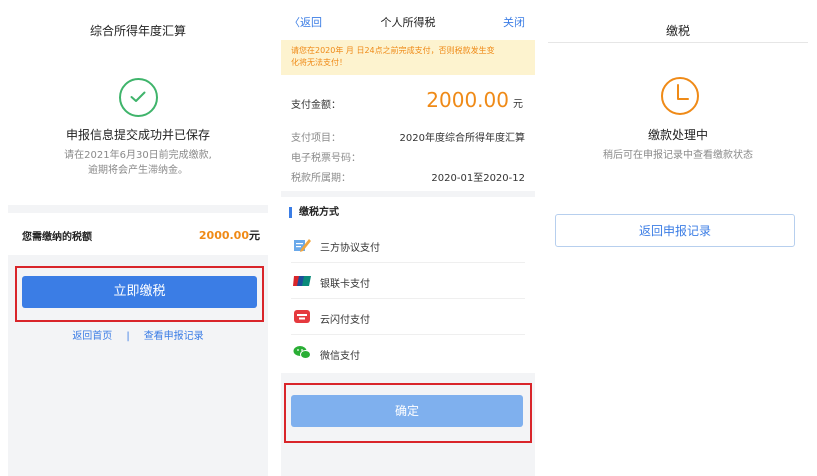 This screenshot has width=817, height=476. Describe the element at coordinates (350, 248) in the screenshot. I see `method-label: 三方协议支付` at that location.